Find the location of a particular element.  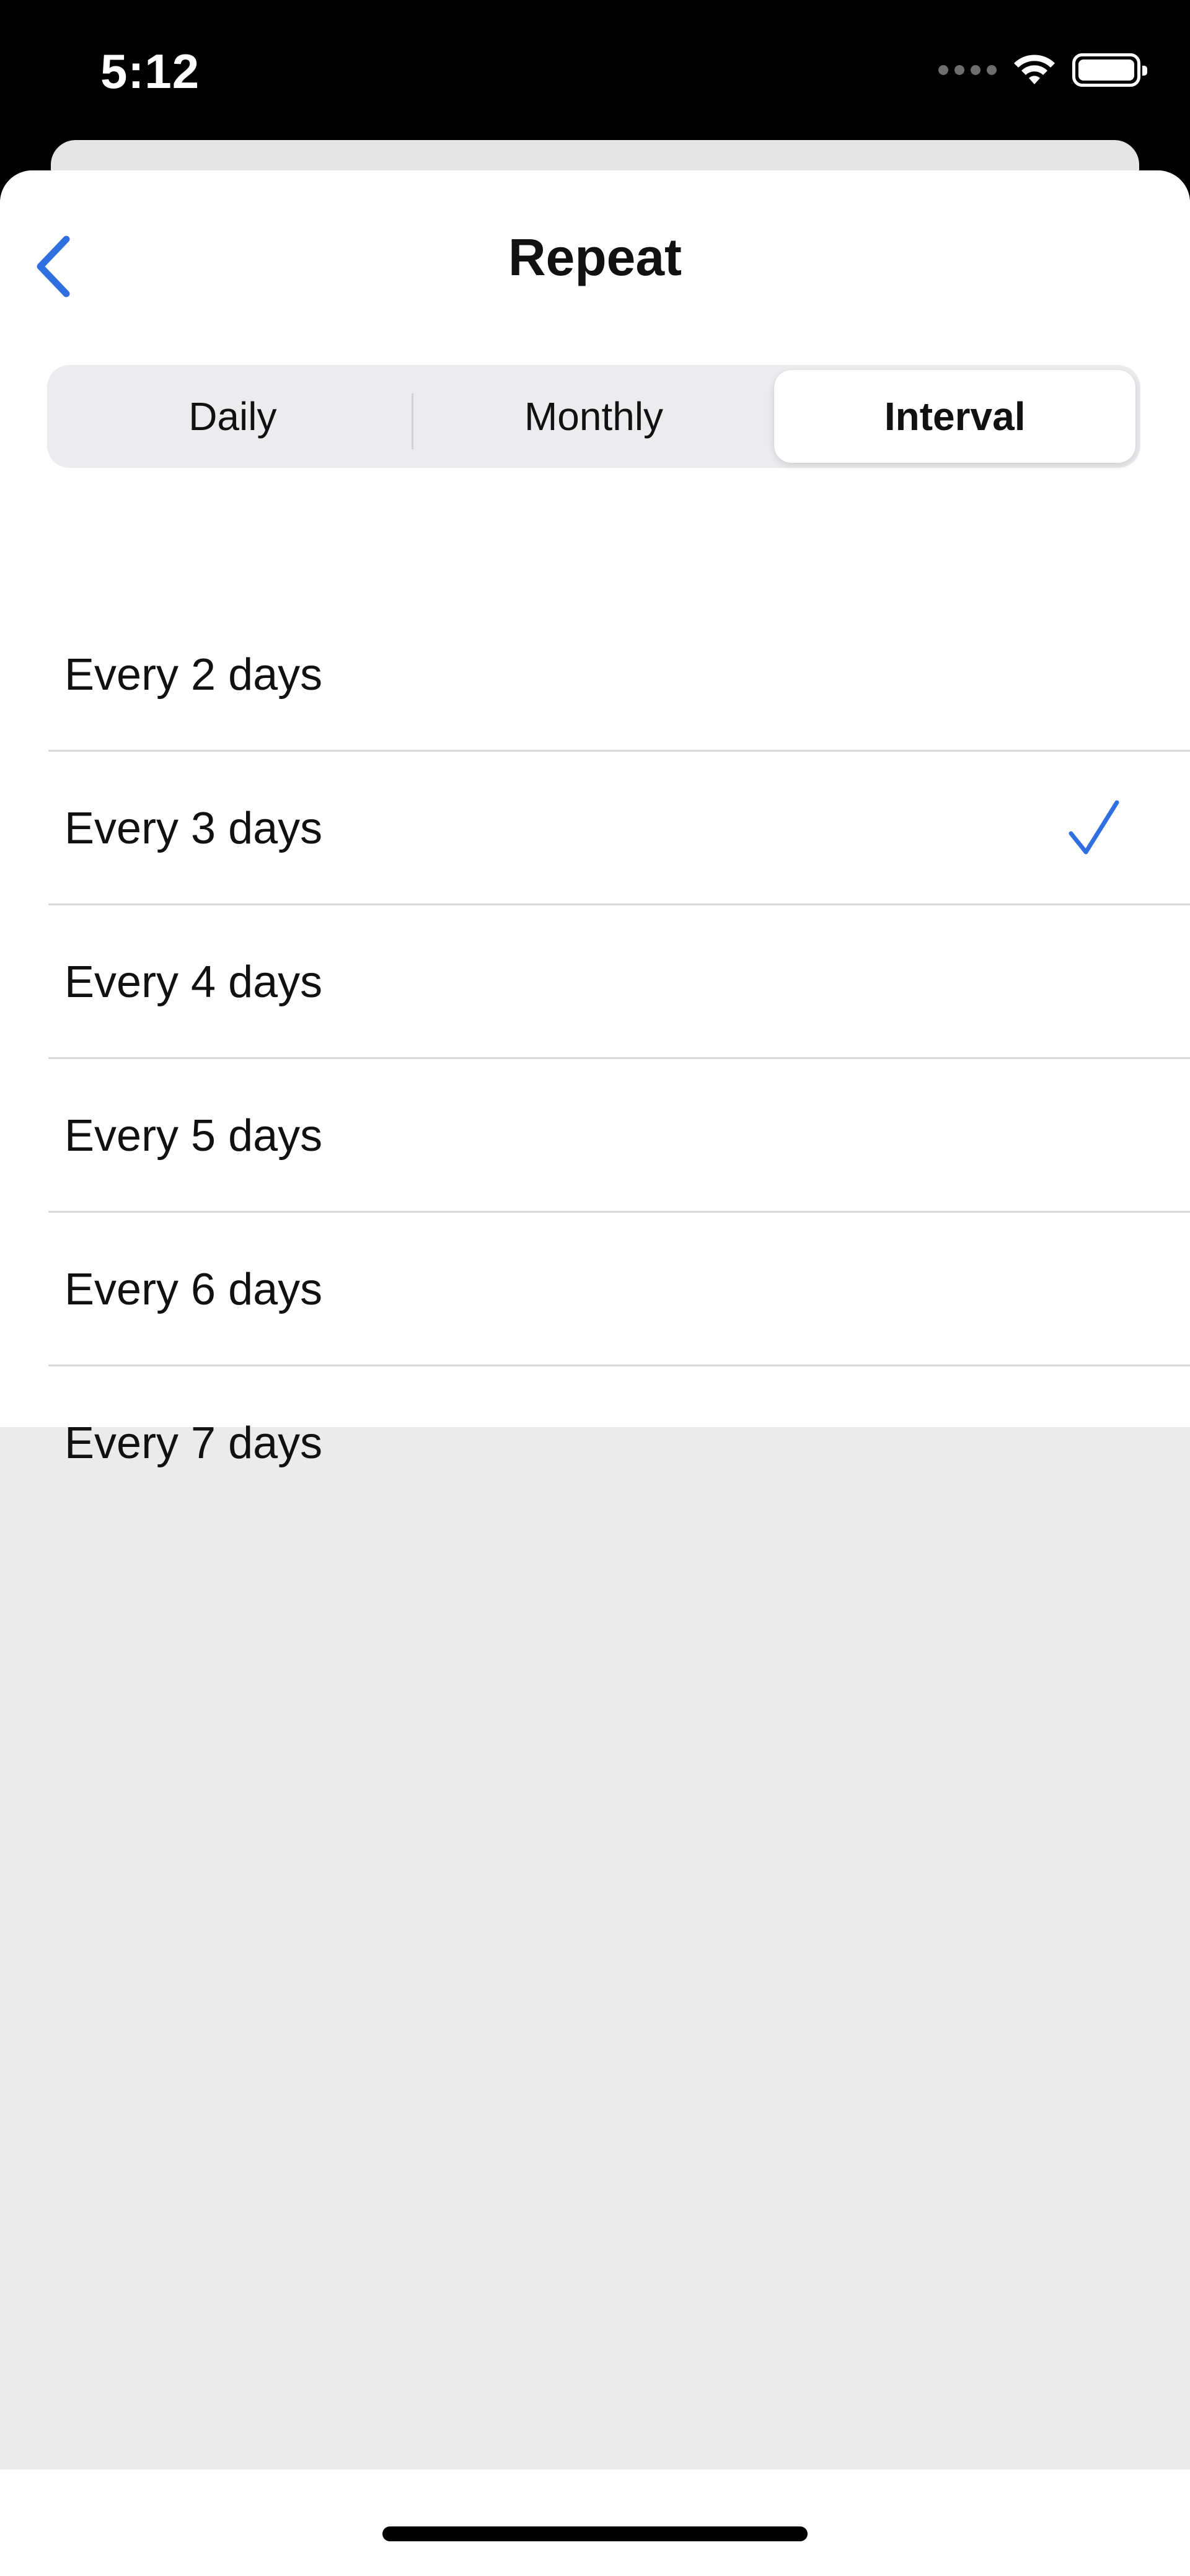

battery-icon is located at coordinates (1109, 70).